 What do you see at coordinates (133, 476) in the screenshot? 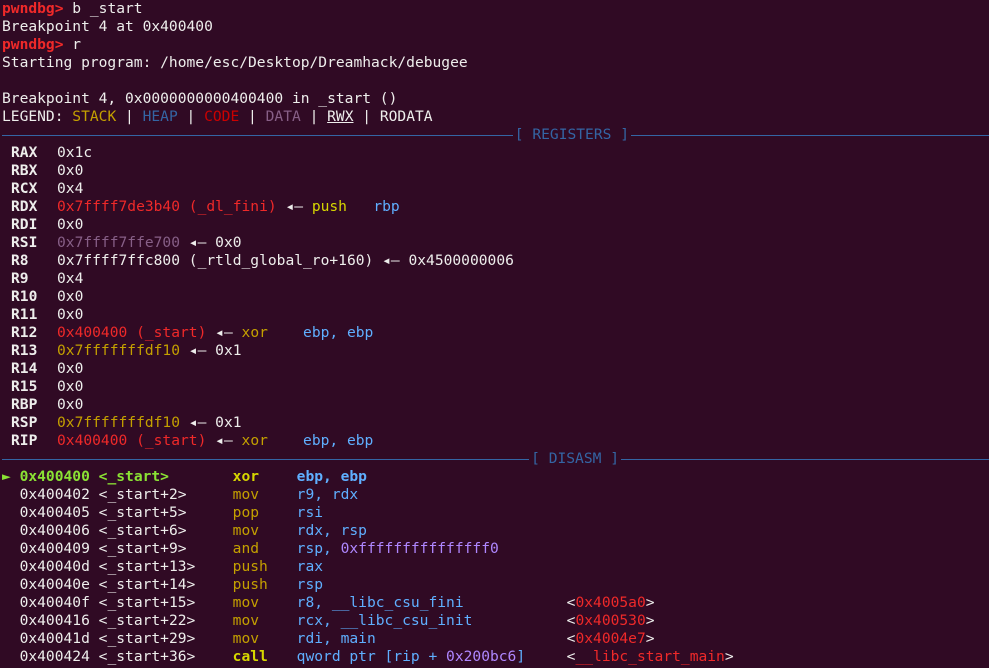
I see `disasm-symbol: <_start>` at bounding box center [133, 476].